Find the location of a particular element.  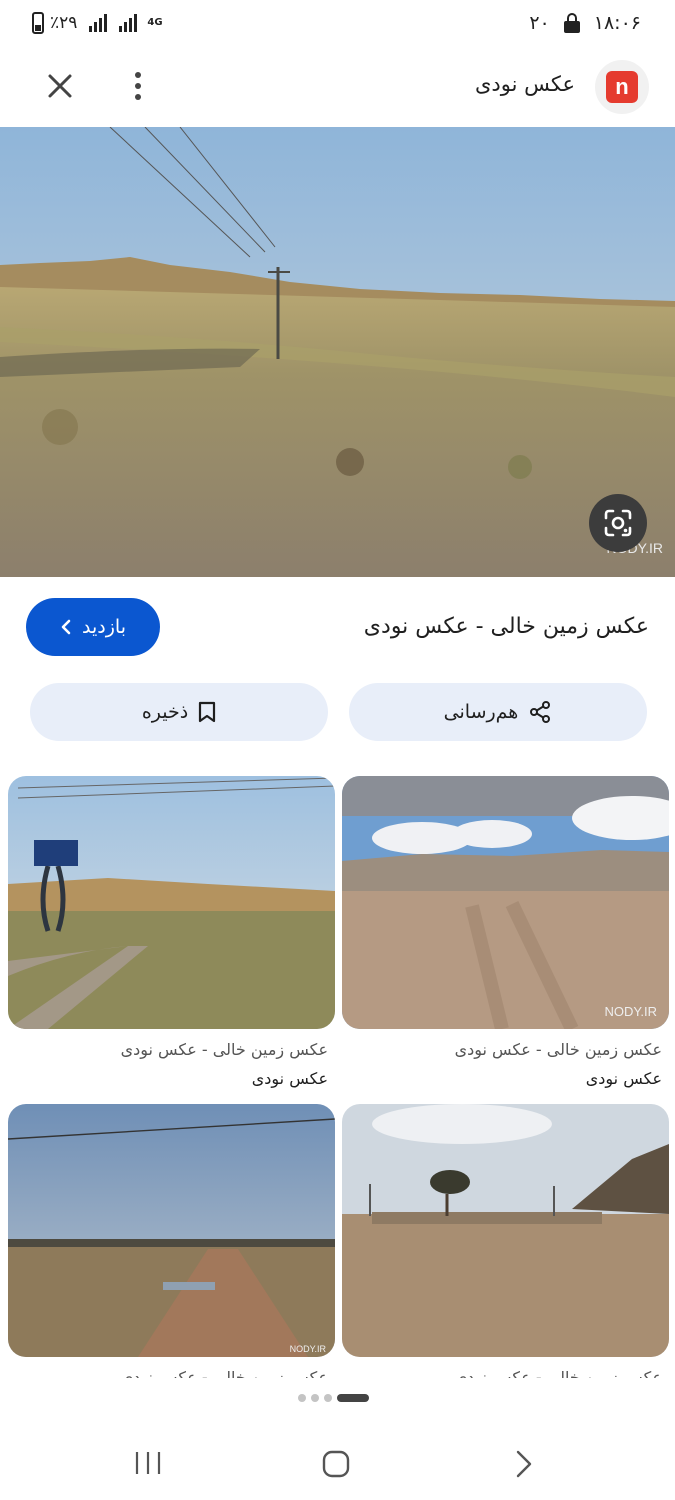

notification-count: ۲۰ is located at coordinates (539, 23).